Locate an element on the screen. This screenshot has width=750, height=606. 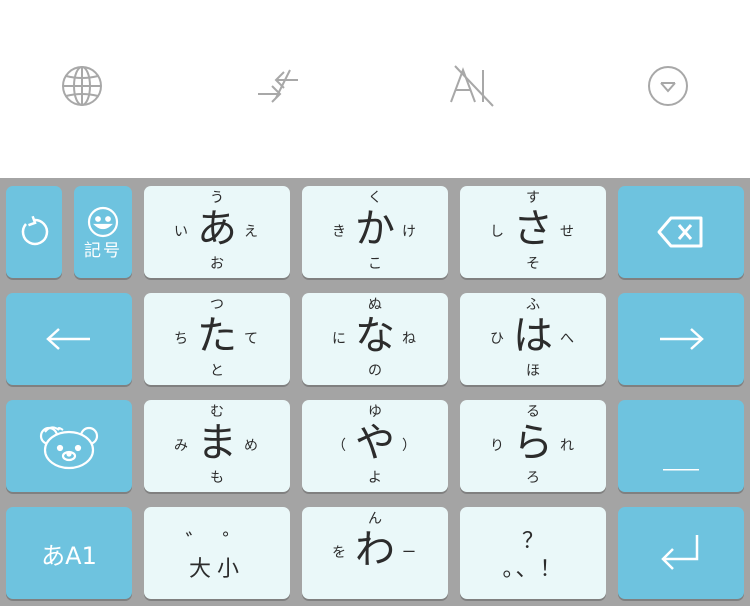
flick-left-label: ひ is located at coordinates (497, 339).